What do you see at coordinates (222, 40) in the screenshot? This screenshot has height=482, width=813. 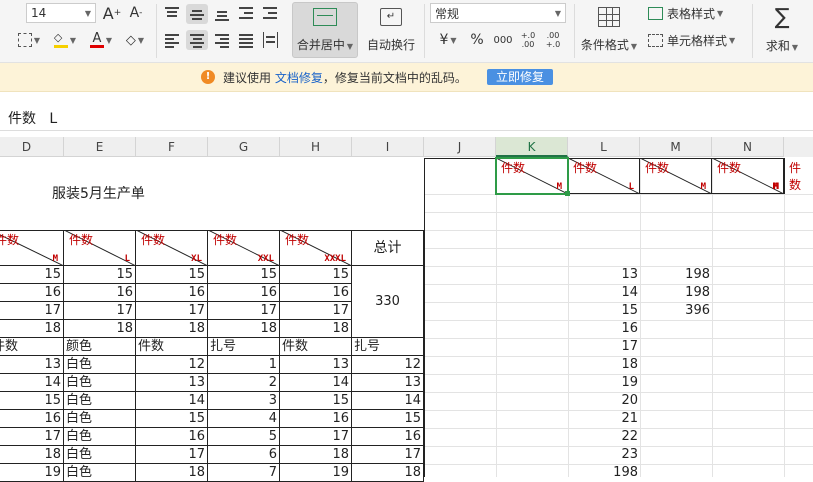 I see `align-right-icon` at bounding box center [222, 40].